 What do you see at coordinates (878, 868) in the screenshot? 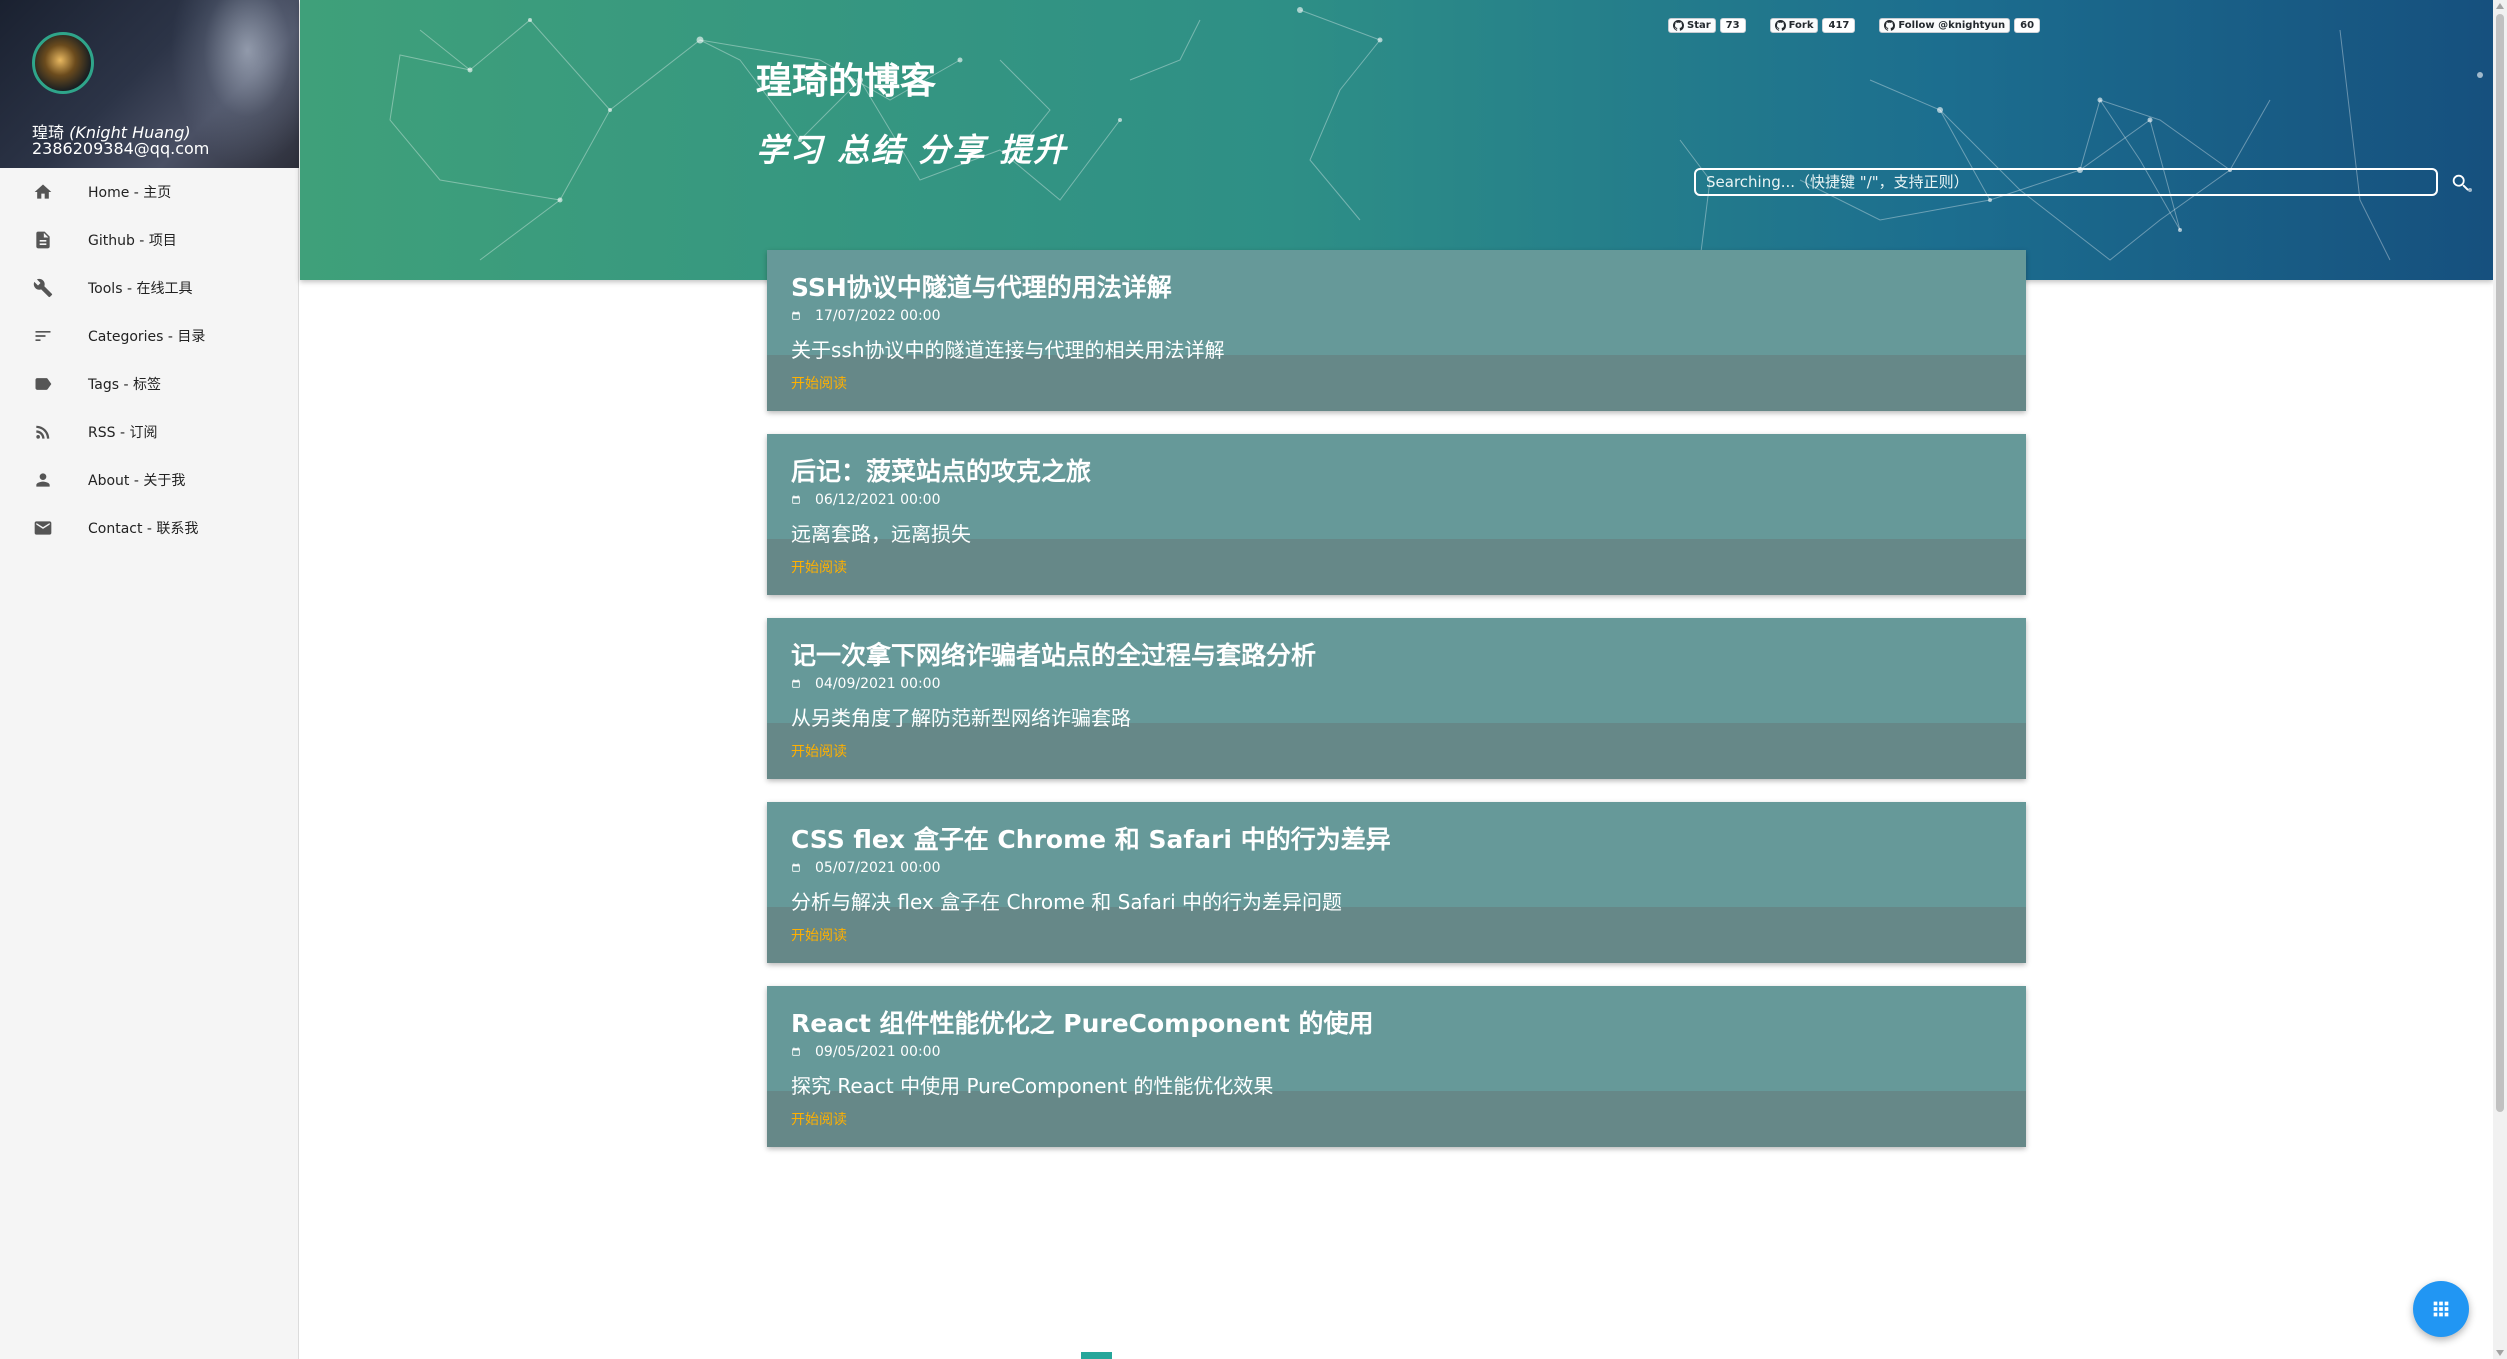
I see `post-date-text: 05/07/2021 00:00` at bounding box center [878, 868].